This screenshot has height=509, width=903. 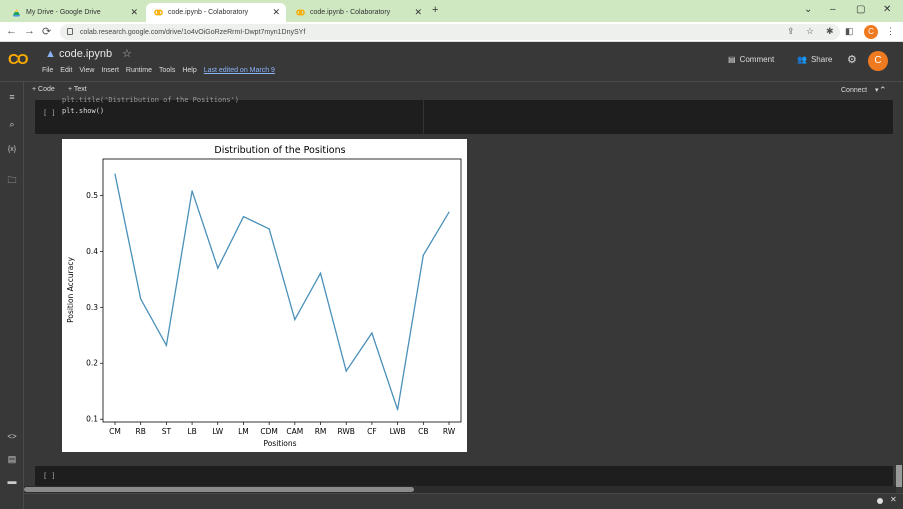 What do you see at coordinates (294, 431) in the screenshot?
I see `x-tick-label: CAM` at bounding box center [294, 431].